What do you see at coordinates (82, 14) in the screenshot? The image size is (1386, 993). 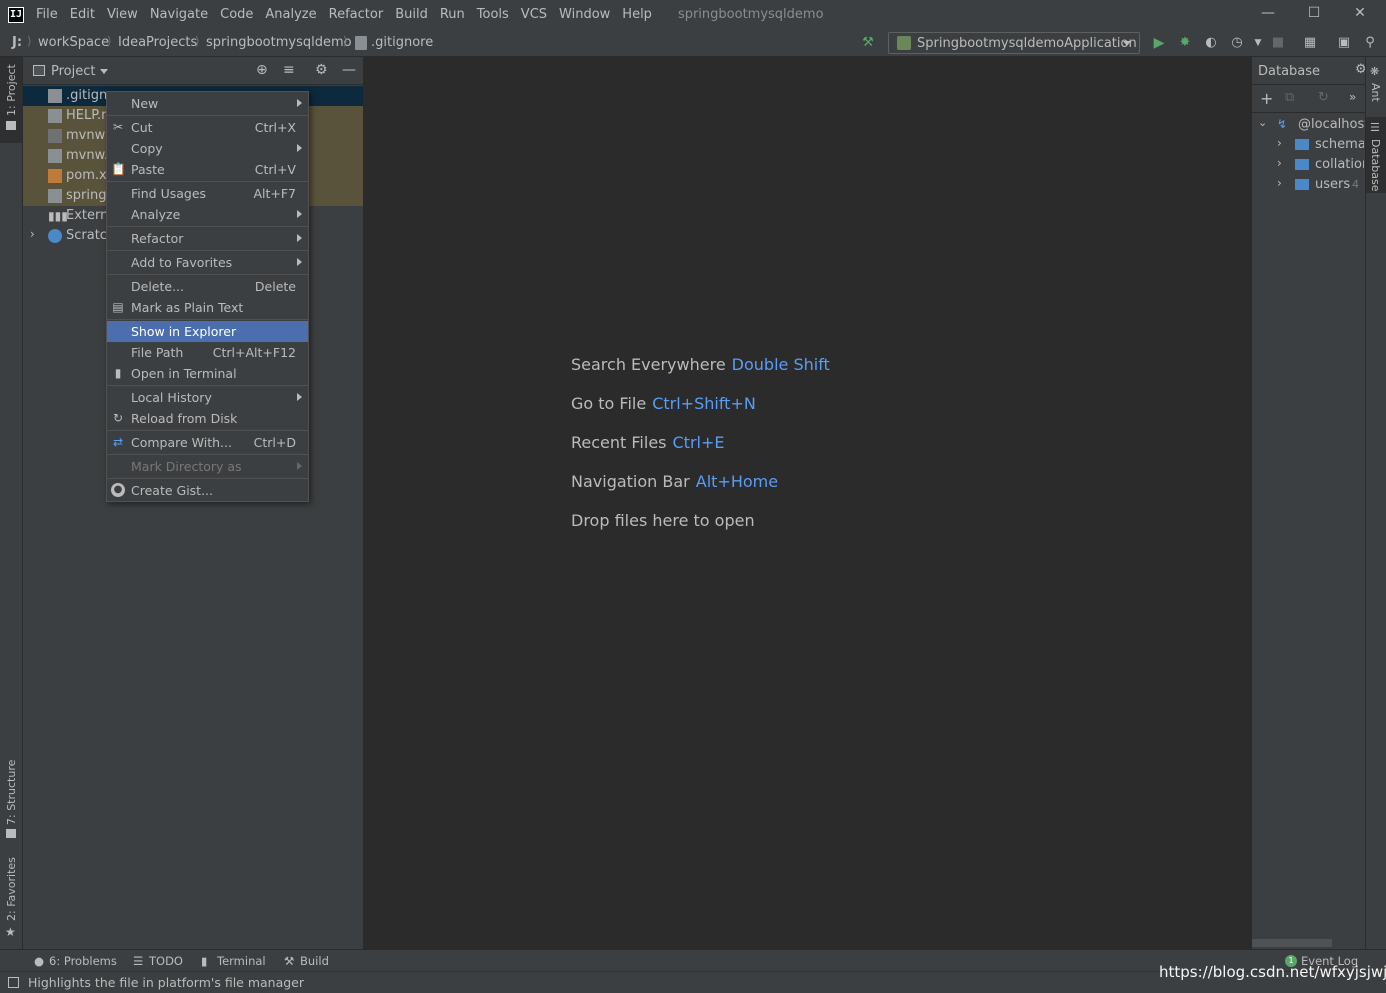 I see `menu-edit: Edit` at bounding box center [82, 14].